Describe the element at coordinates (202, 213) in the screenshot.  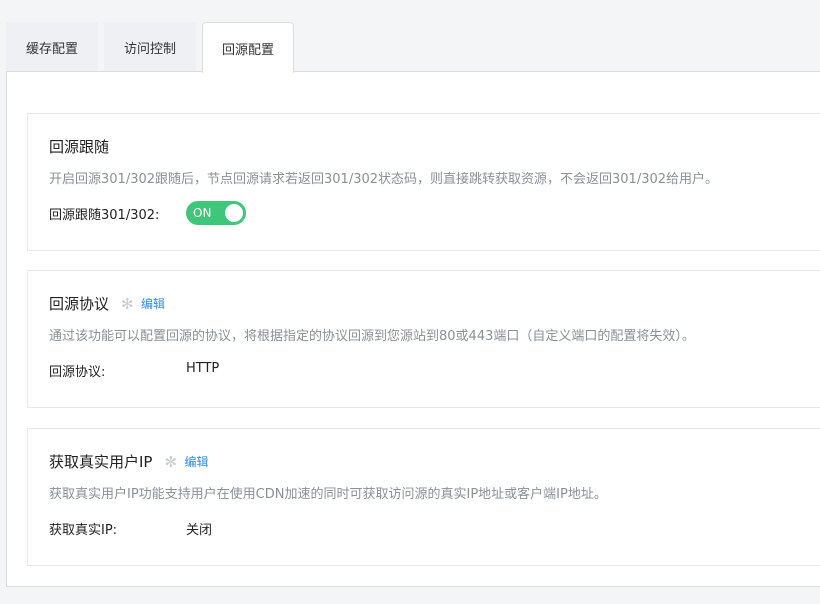
I see `toggle-text: ON` at that location.